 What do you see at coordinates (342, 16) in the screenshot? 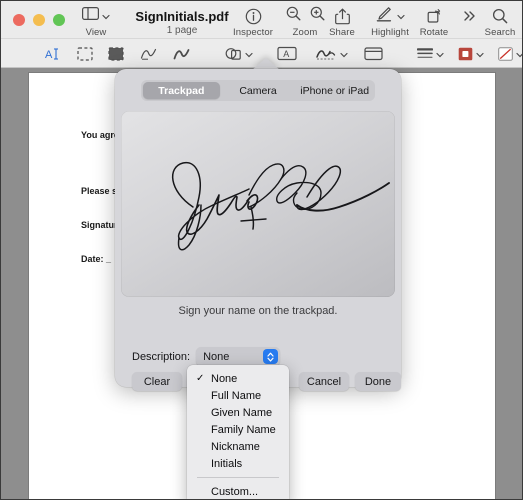
I see `share-icon` at bounding box center [342, 16].